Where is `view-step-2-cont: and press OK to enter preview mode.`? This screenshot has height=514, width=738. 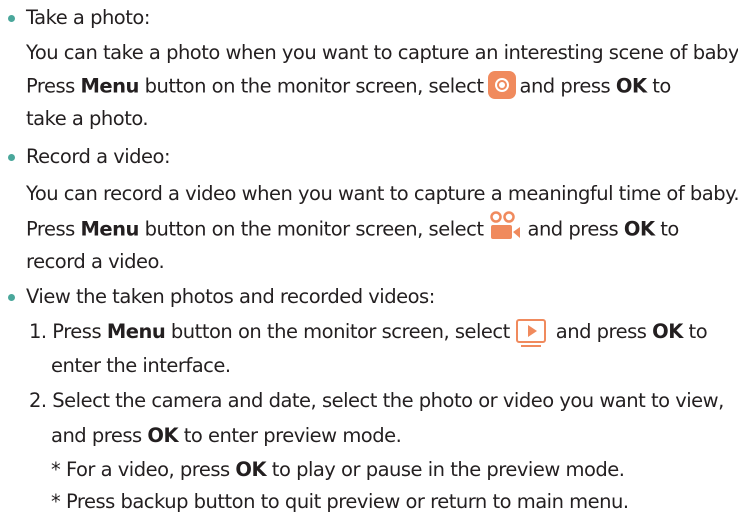 view-step-2-cont: and press OK to enter preview mode. is located at coordinates (226, 435).